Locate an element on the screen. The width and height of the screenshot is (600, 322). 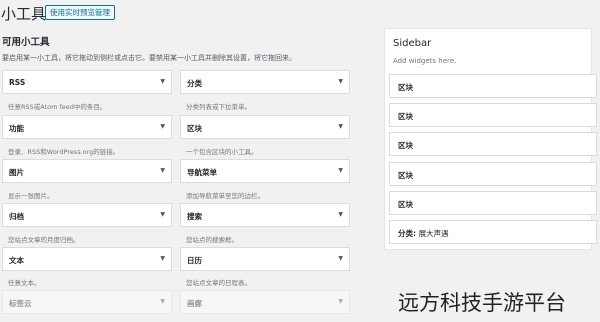
widget-name: 图片 is located at coordinates (16, 172).